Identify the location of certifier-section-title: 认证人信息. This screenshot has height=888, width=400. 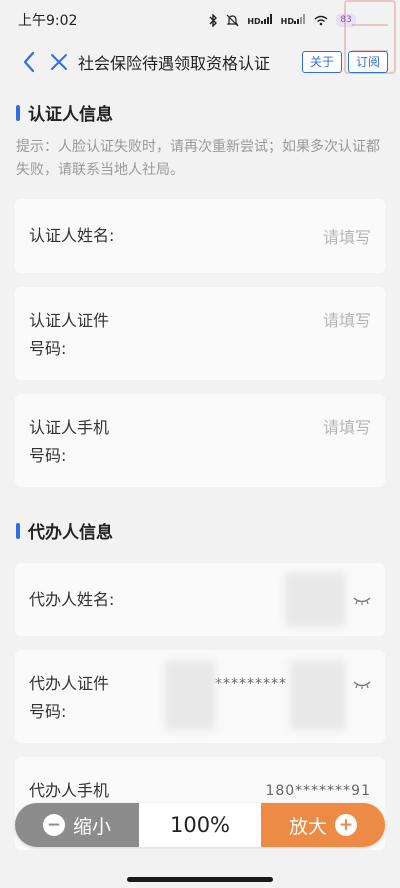
(64, 112).